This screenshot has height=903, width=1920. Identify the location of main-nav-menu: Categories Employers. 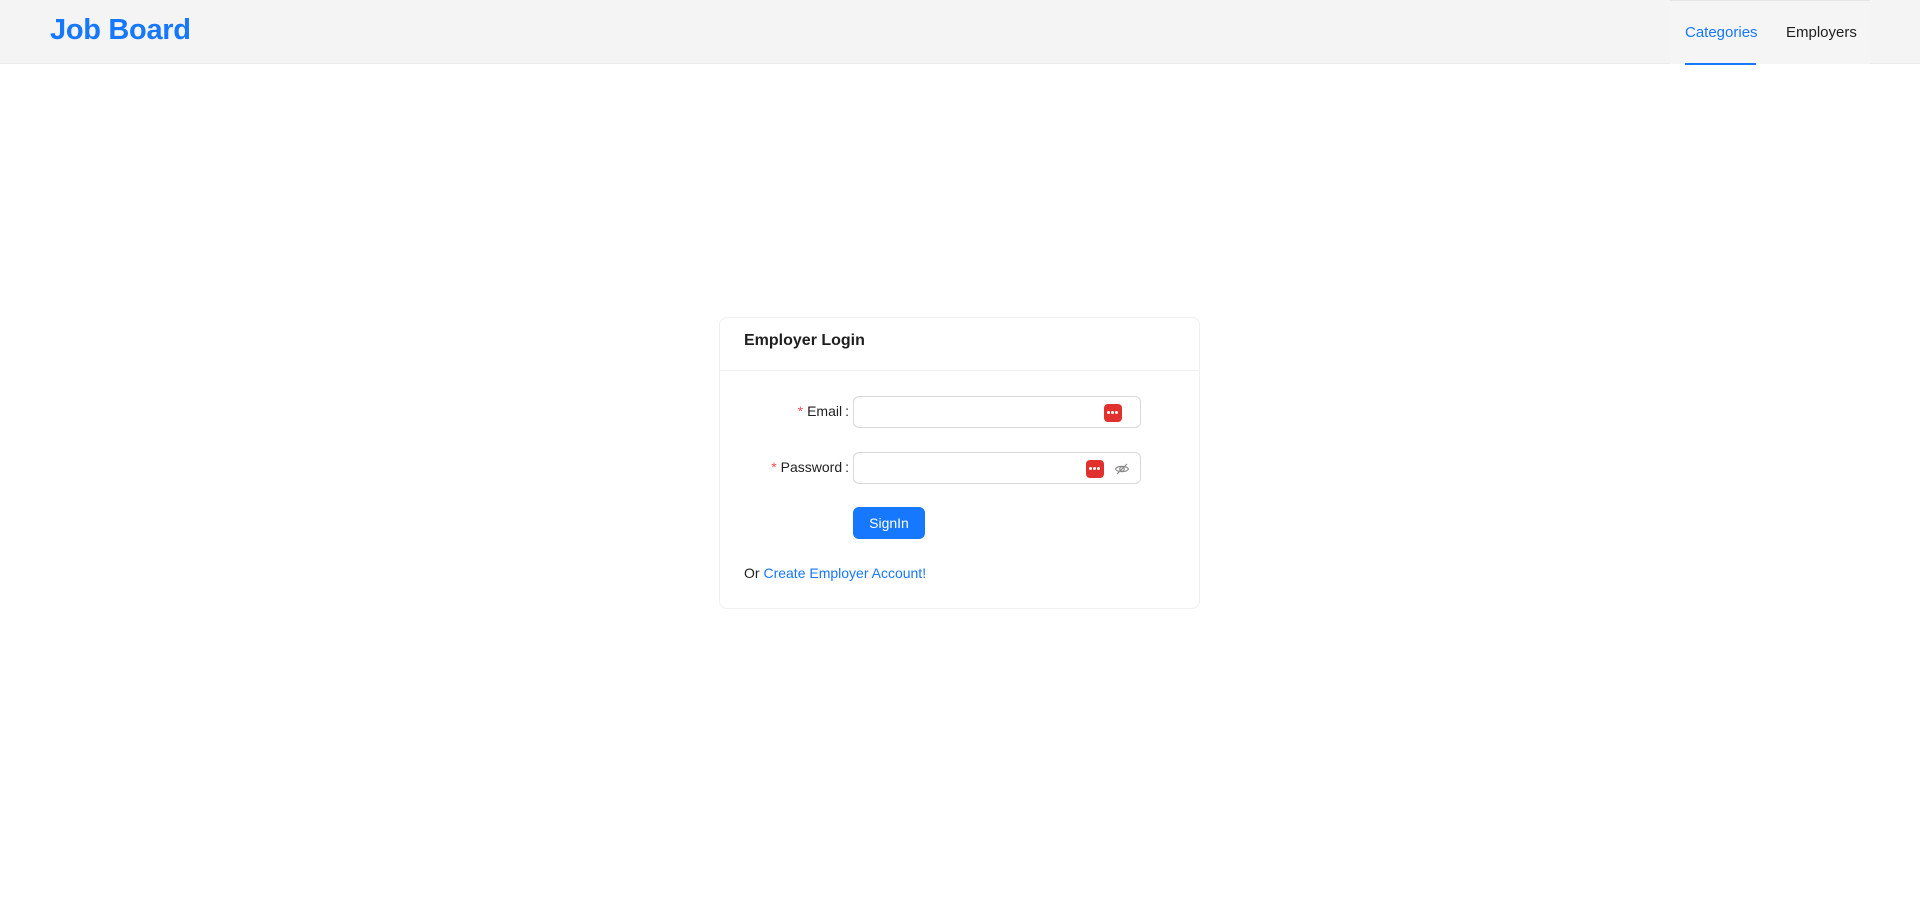
(1770, 32).